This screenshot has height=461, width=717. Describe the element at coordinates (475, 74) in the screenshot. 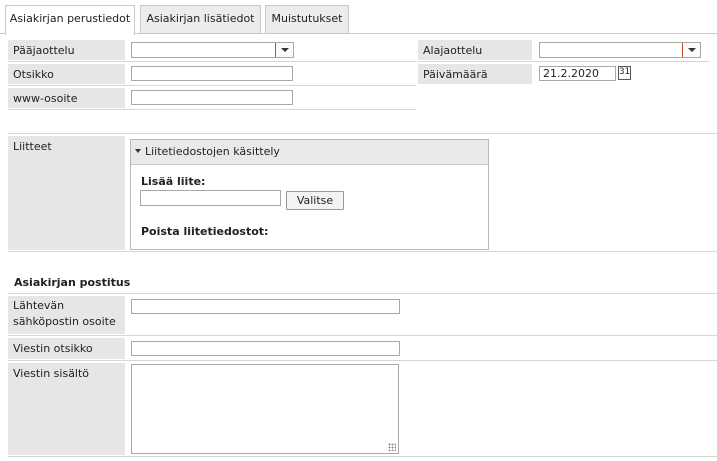

I see `paivamaara-label: Päivämäärä` at that location.